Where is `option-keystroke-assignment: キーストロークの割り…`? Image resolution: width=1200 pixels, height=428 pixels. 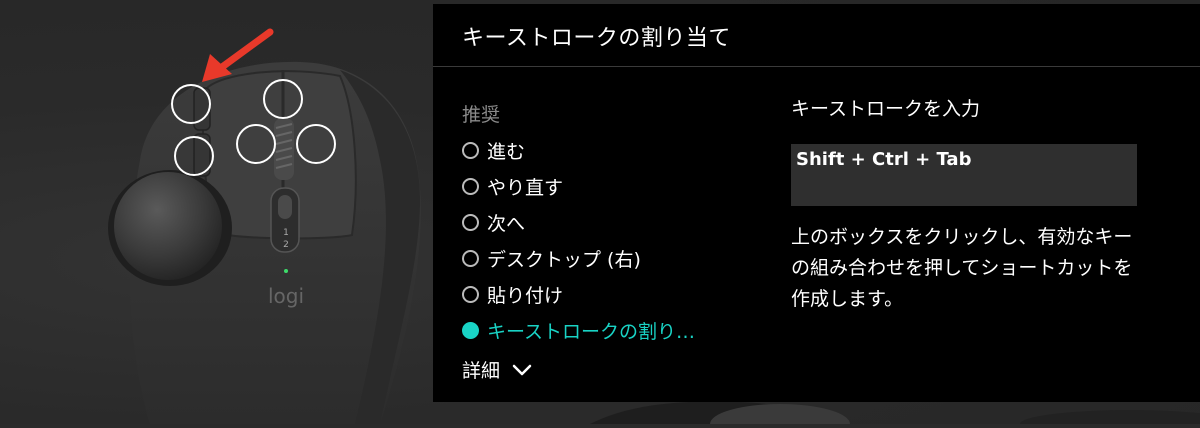 option-keystroke-assignment: キーストロークの割り… is located at coordinates (612, 330).